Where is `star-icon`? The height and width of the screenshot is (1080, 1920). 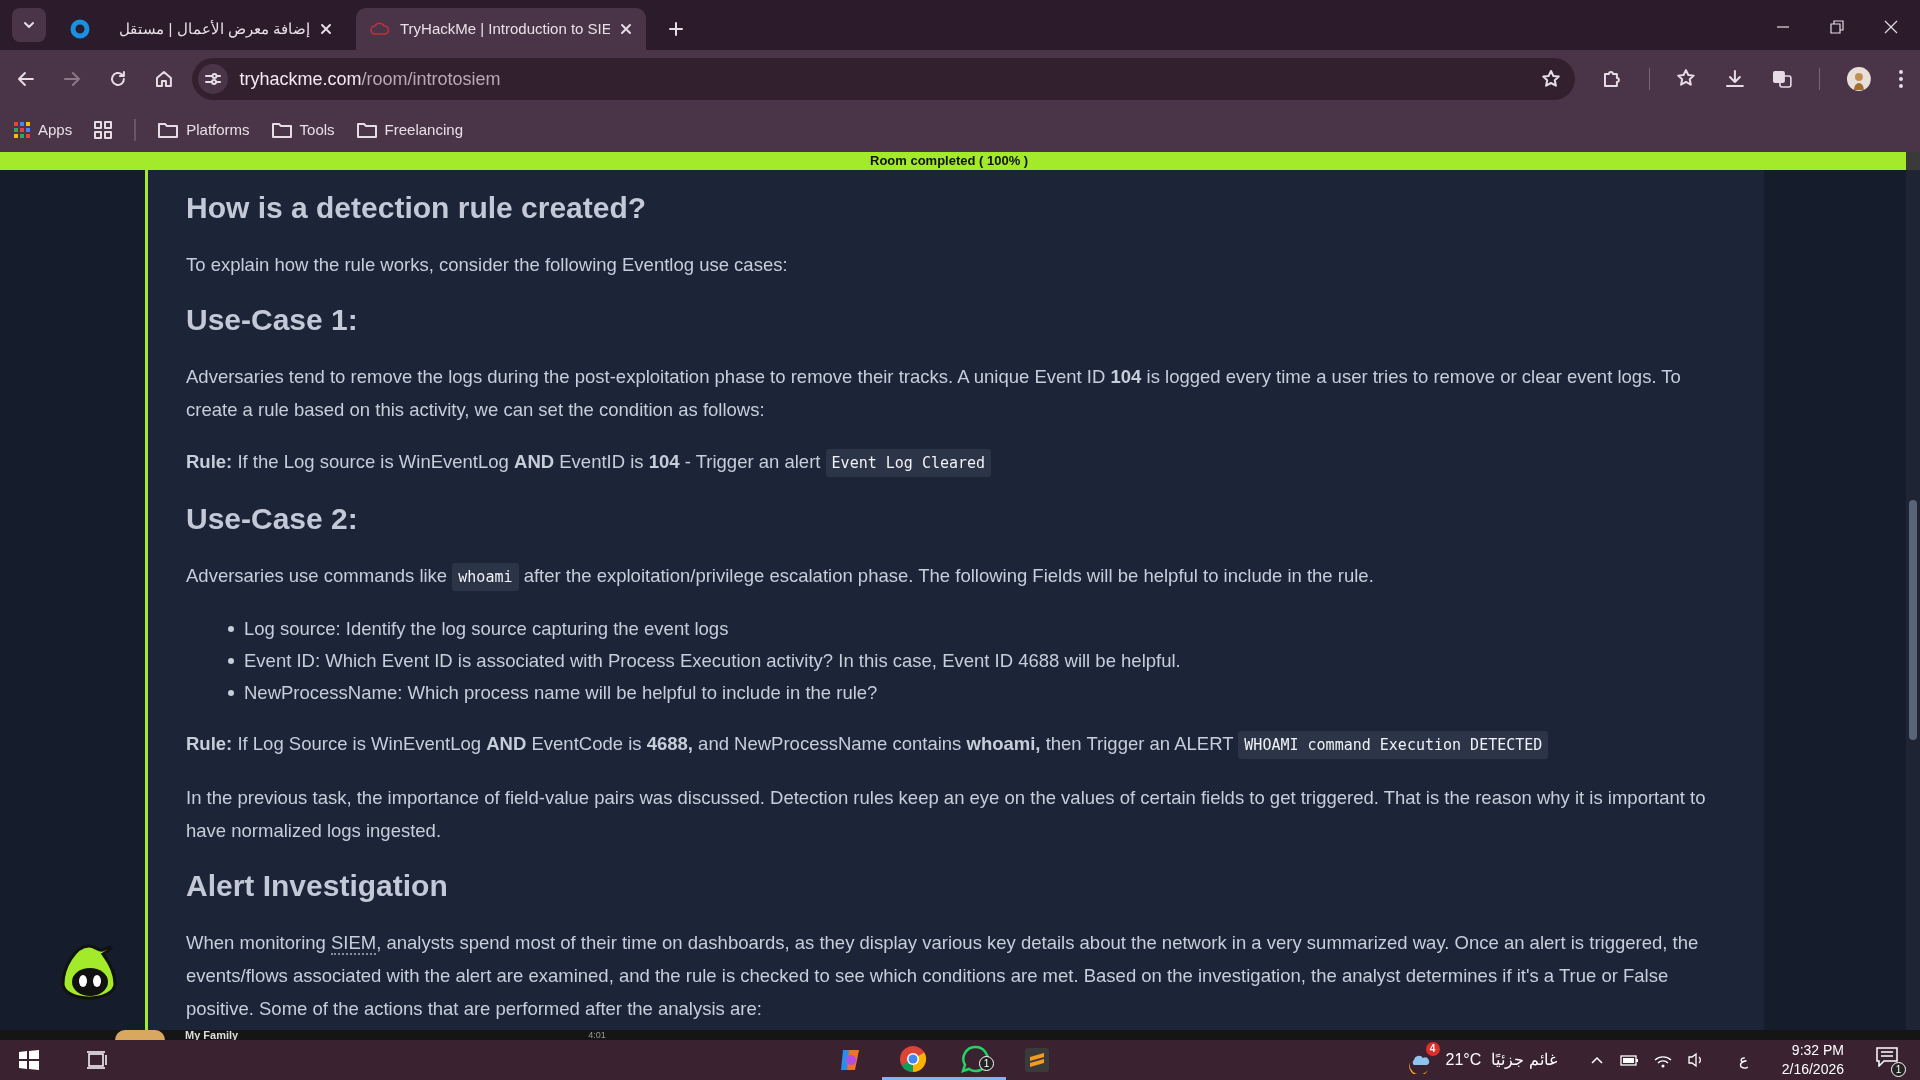
star-icon is located at coordinates (1550, 79).